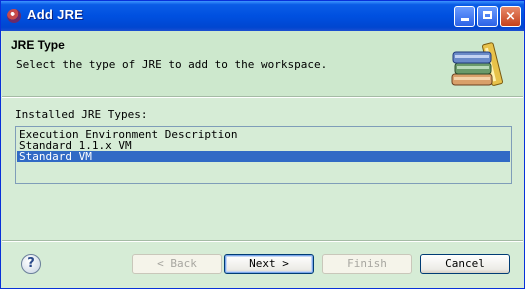 This screenshot has width=525, height=289. I want to click on maximize-icon, so click(487, 15).